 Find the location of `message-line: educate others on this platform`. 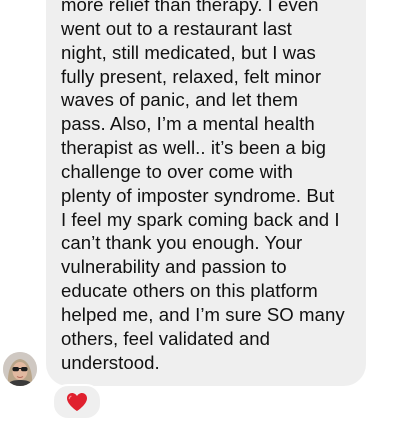

message-line: educate others on this platform is located at coordinates (189, 291).